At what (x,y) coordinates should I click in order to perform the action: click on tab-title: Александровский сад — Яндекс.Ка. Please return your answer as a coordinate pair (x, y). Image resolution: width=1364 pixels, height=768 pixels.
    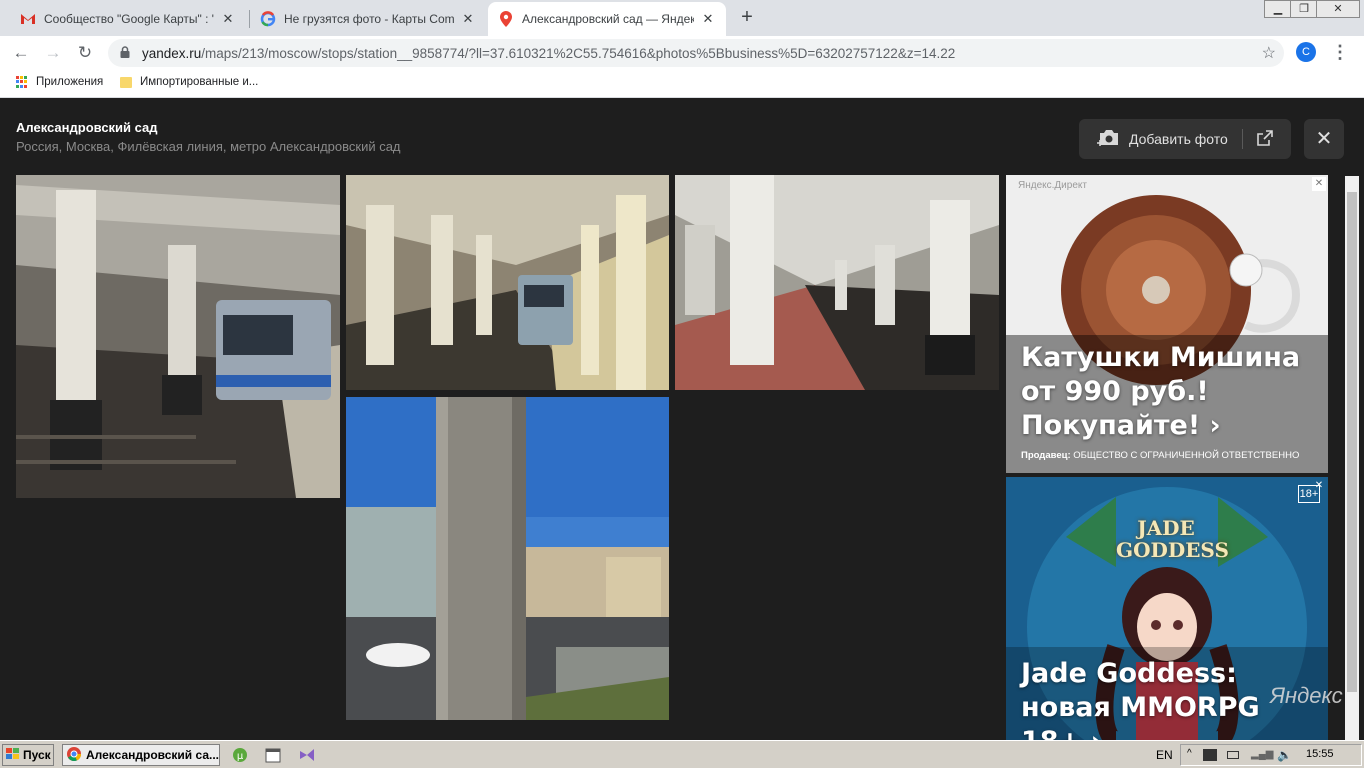
    Looking at the image, I should click on (608, 19).